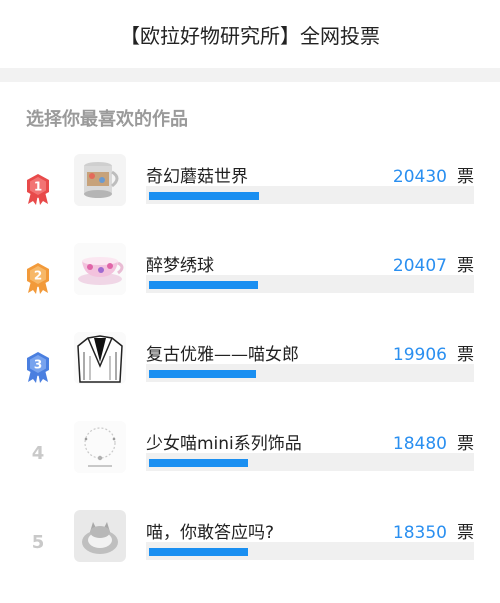 The width and height of the screenshot is (500, 603). I want to click on vote-number: 20430, so click(419, 177).